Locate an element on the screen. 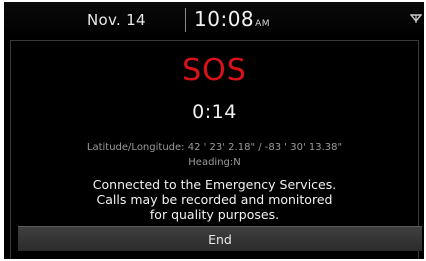 This screenshot has height=261, width=426. call-timer: 0:14 is located at coordinates (214, 112).